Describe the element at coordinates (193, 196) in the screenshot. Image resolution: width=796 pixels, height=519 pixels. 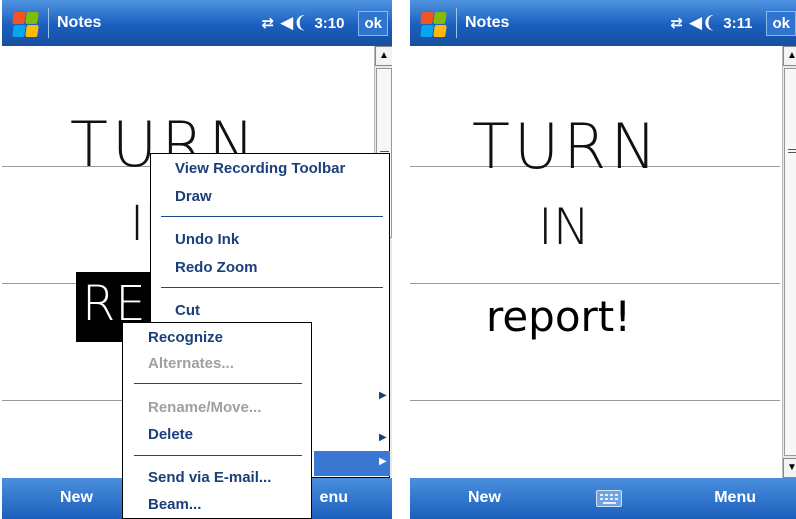
I see `menu-item-draw: Draw` at that location.